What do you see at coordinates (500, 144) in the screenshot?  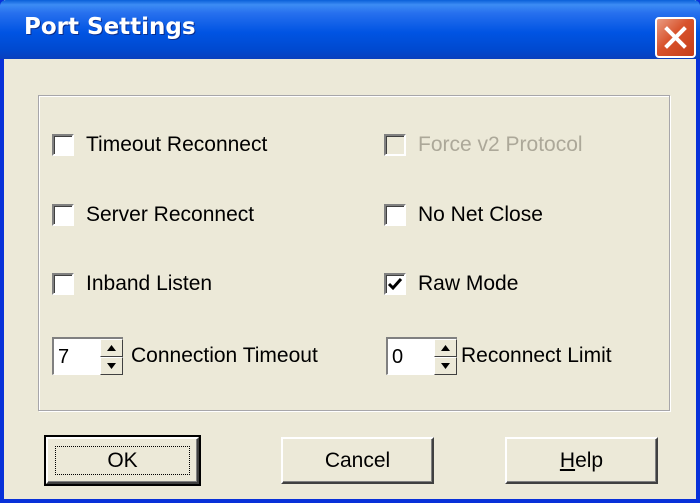 I see `force-v2-protocol-label: Force v2 Protocol` at bounding box center [500, 144].